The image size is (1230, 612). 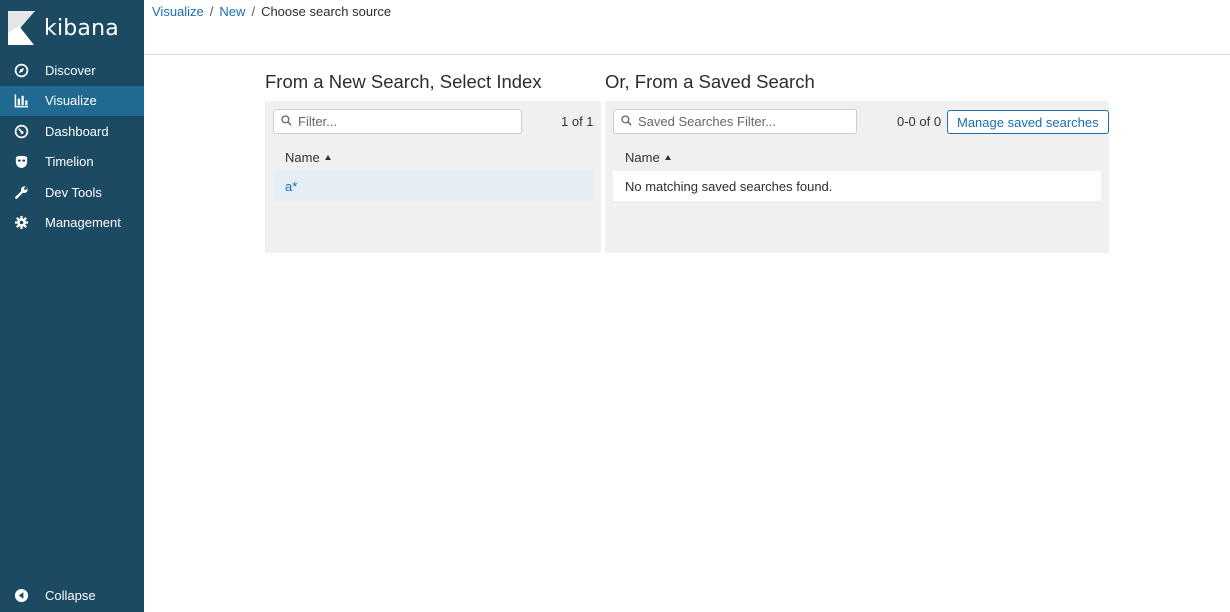 I want to click on breadcrumb-current: Choose search source, so click(x=326, y=11).